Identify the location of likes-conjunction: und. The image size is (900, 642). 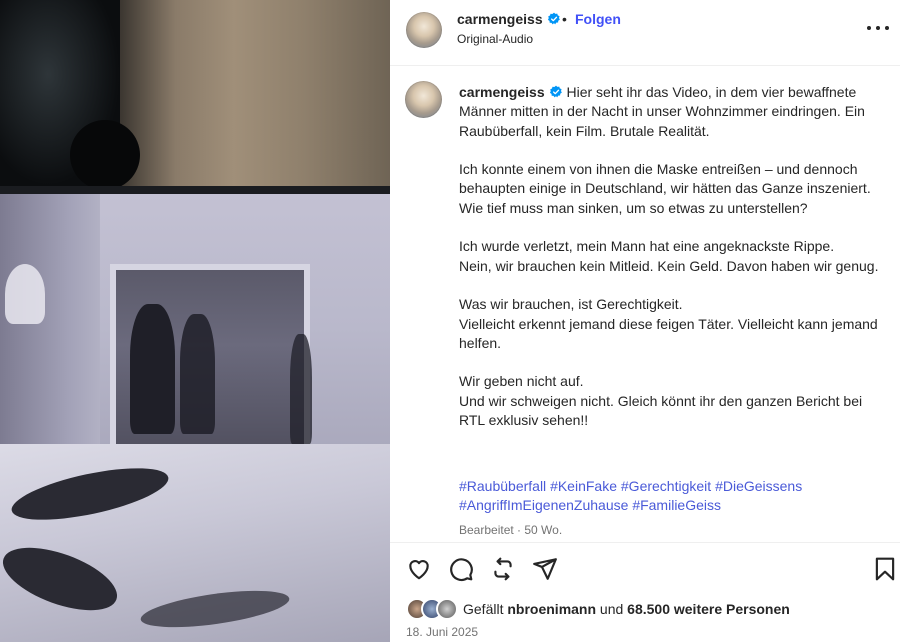
(611, 609).